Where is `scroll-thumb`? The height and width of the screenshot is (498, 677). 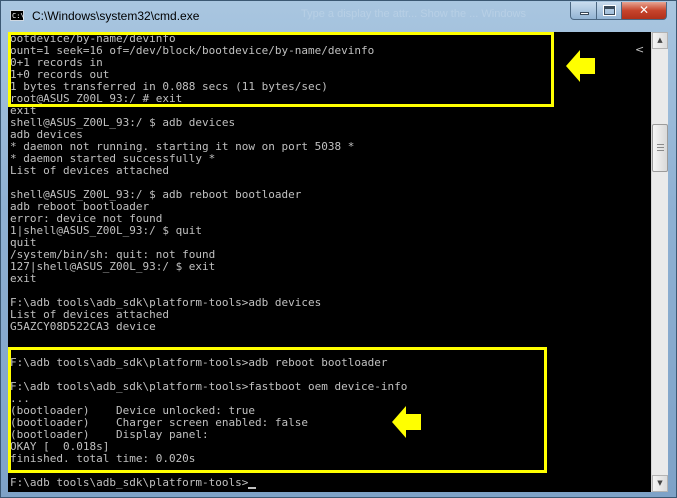 scroll-thumb is located at coordinates (660, 148).